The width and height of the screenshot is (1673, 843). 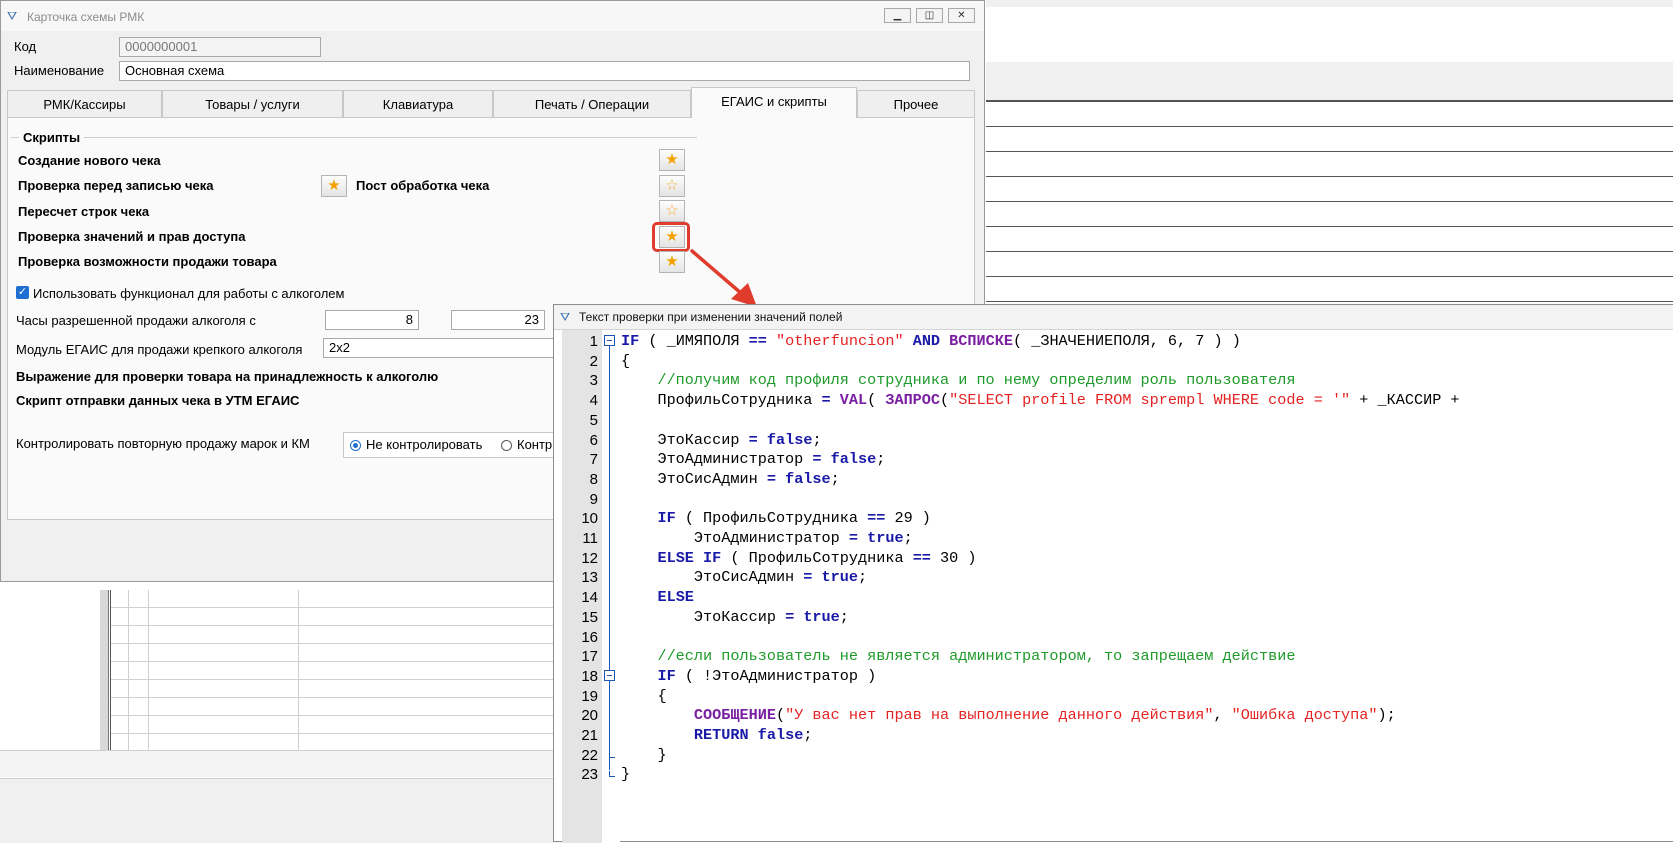 What do you see at coordinates (961, 15) in the screenshot?
I see `close-button: ✕` at bounding box center [961, 15].